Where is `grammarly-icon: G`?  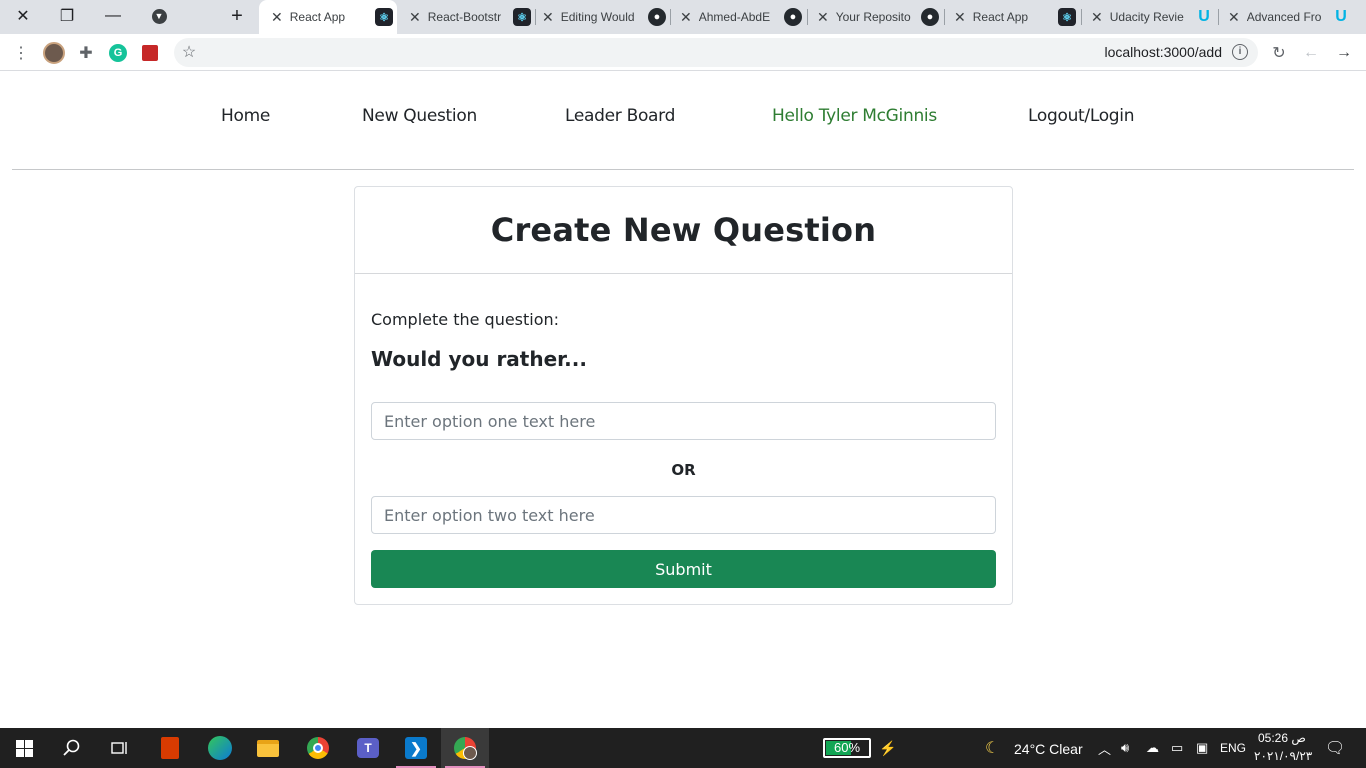 grammarly-icon: G is located at coordinates (118, 53).